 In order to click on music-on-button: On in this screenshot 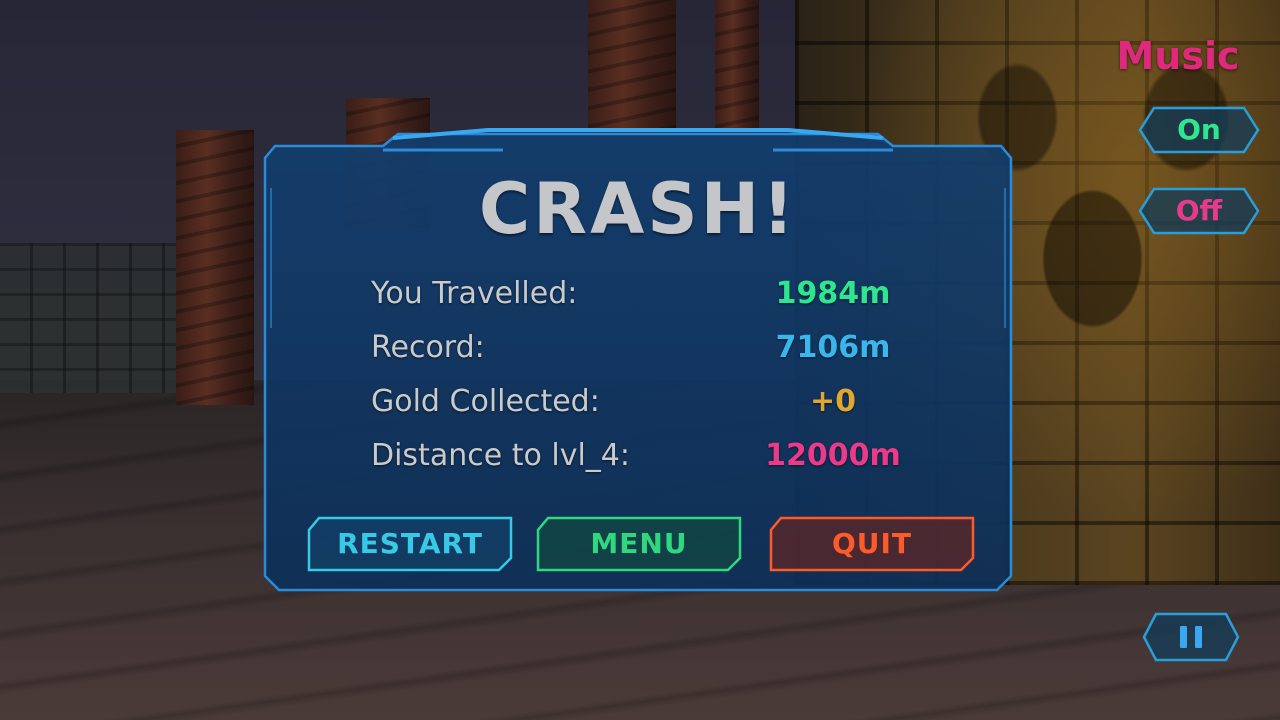, I will do `click(1199, 130)`.